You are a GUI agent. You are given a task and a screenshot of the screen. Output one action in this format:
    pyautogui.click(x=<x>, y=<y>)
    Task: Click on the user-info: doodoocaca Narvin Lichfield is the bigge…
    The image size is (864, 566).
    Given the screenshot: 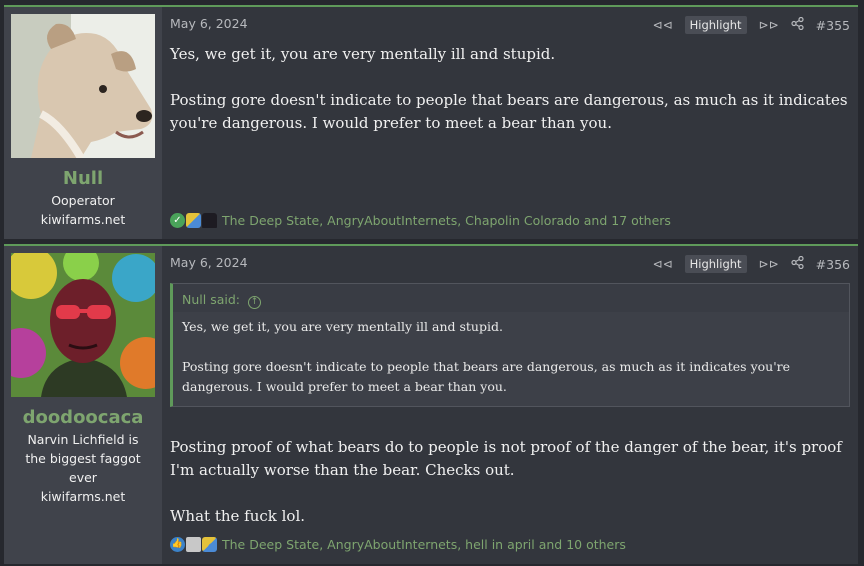 What is the action you would take?
    pyautogui.click(x=83, y=405)
    